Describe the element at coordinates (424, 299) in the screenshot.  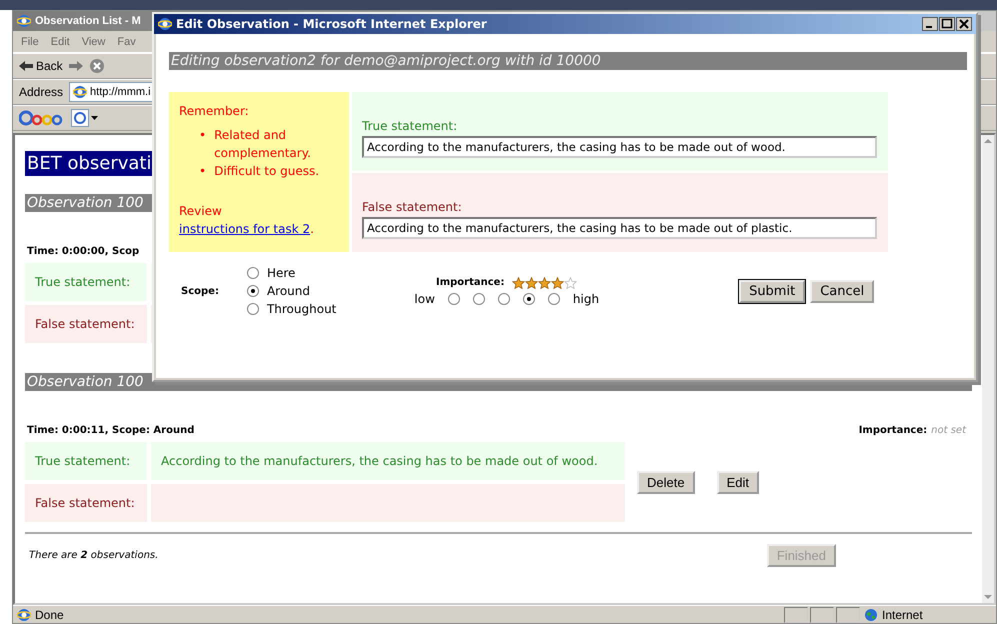
I see `scale-low-label: low` at that location.